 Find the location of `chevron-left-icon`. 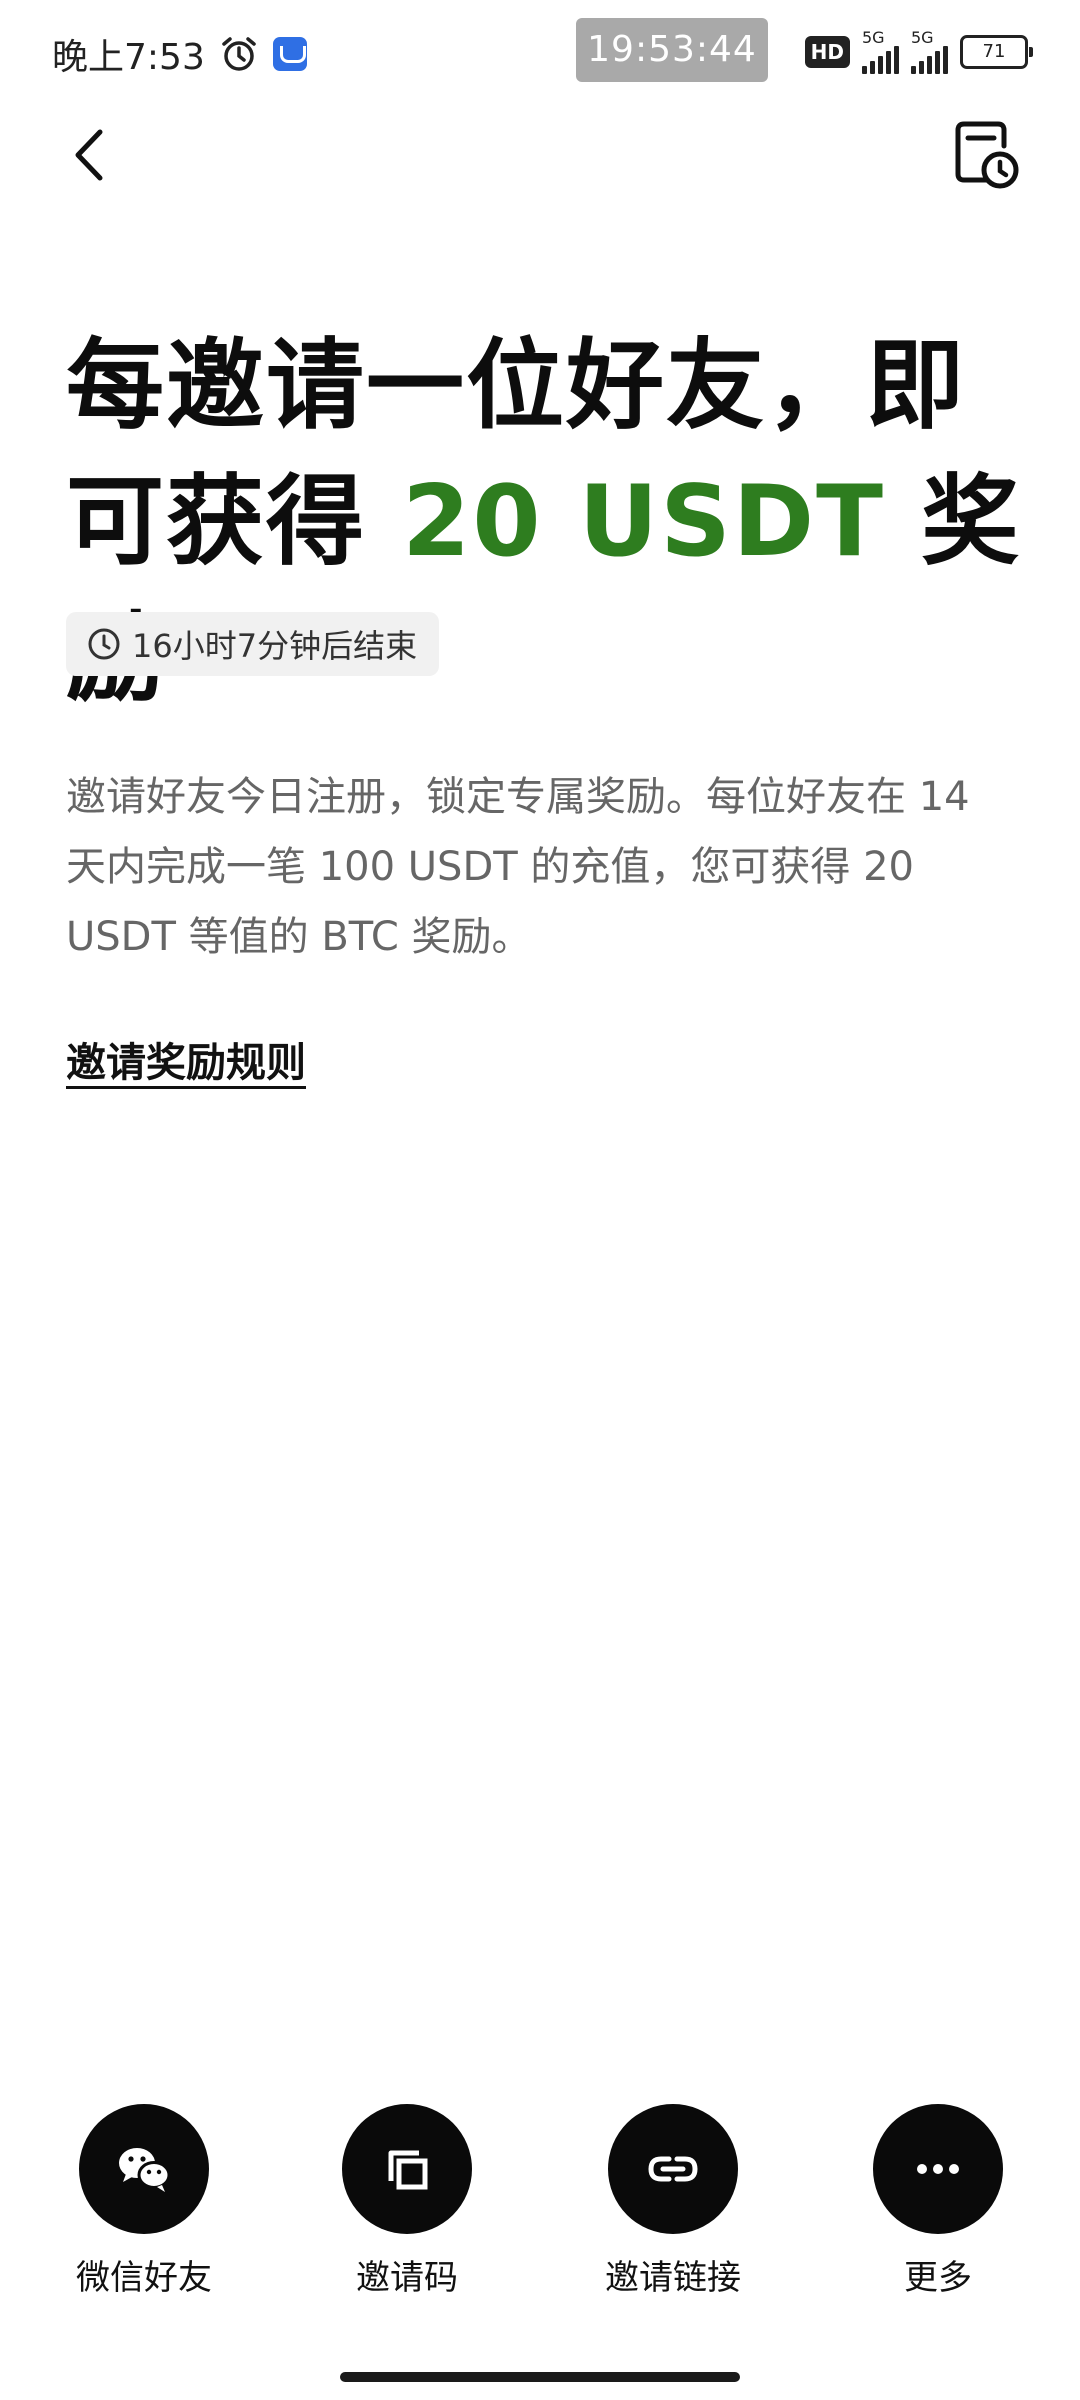

chevron-left-icon is located at coordinates (89, 155).